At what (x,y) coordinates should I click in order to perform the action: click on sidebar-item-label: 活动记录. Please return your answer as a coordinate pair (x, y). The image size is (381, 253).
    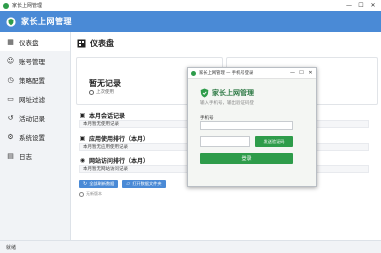
    Looking at the image, I should click on (32, 118).